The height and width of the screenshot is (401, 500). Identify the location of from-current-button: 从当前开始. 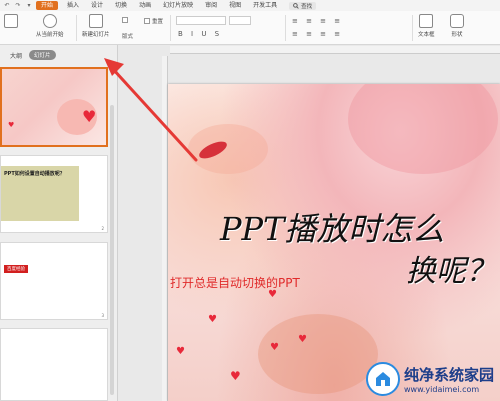
(50, 26).